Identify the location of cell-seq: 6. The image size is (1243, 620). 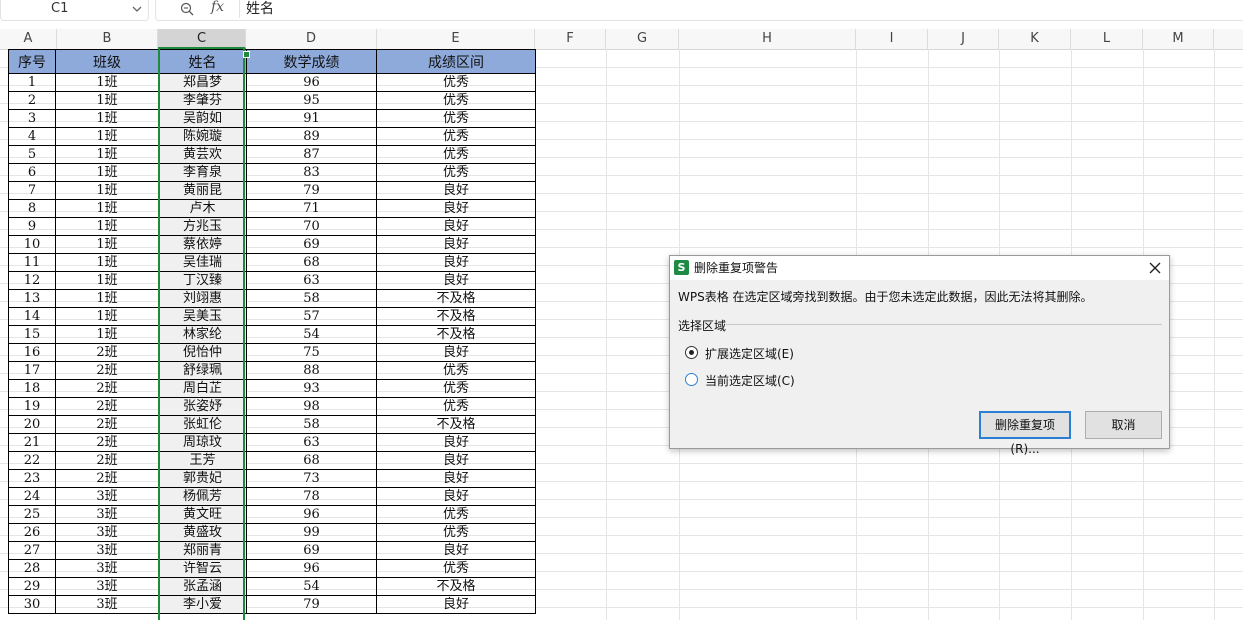
(32, 172).